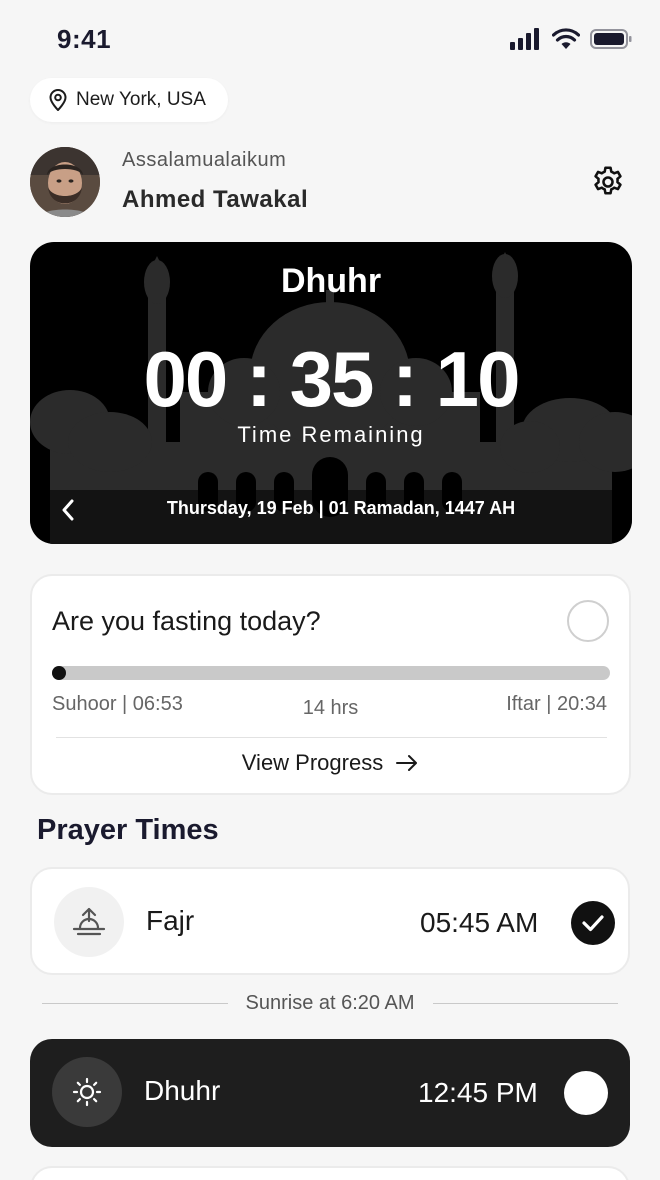 This screenshot has width=660, height=1180. I want to click on countdown-timer: 00 : 35 : 10, so click(332, 379).